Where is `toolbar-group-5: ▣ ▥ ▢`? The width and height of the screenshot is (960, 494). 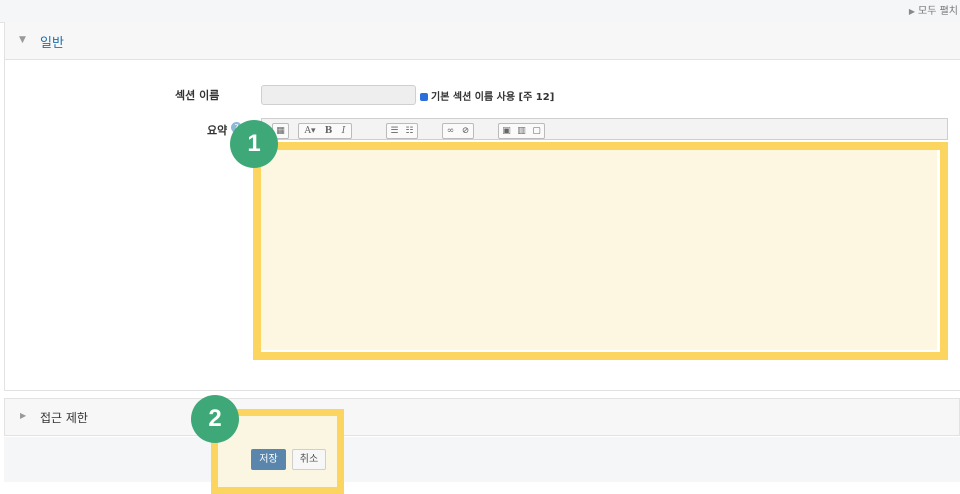
toolbar-group-5: ▣ ▥ ▢ is located at coordinates (521, 131).